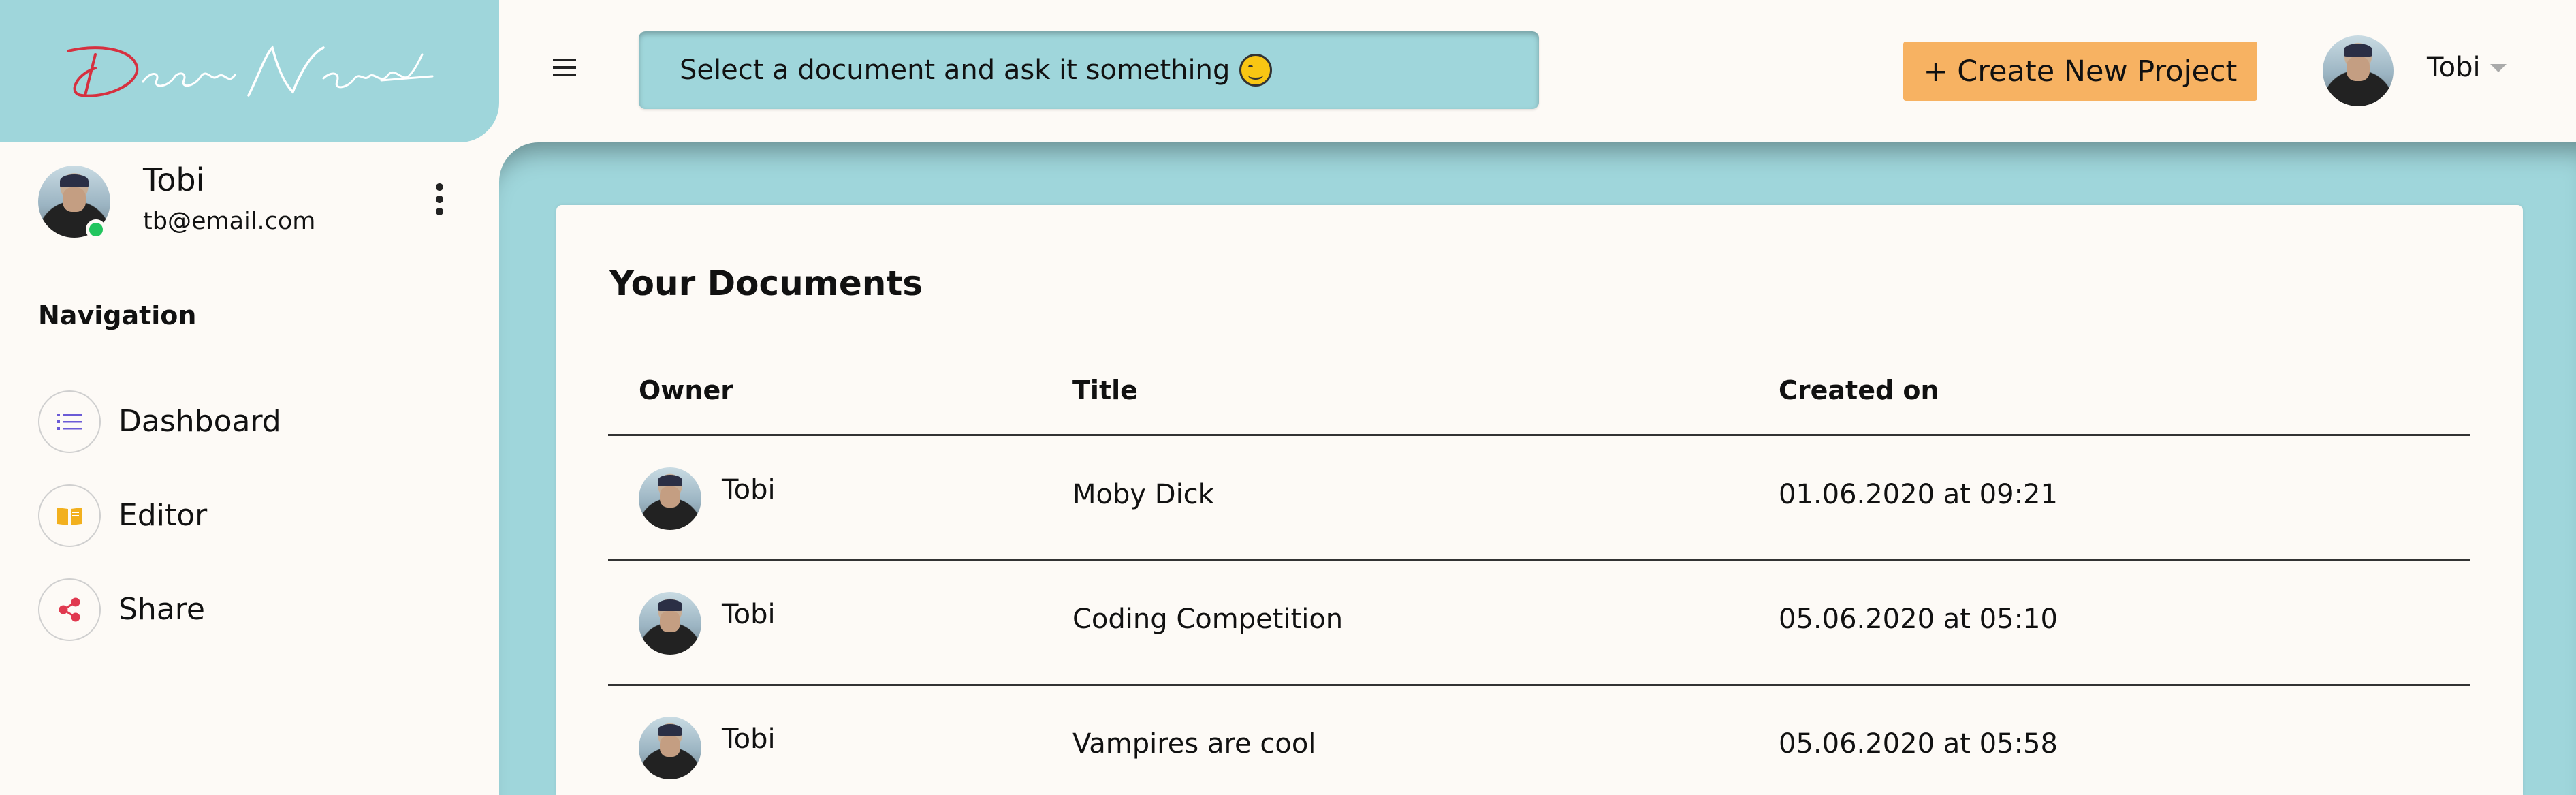 The image size is (2576, 795). What do you see at coordinates (200, 421) in the screenshot?
I see `sidebar-item-label: Dashboard` at bounding box center [200, 421].